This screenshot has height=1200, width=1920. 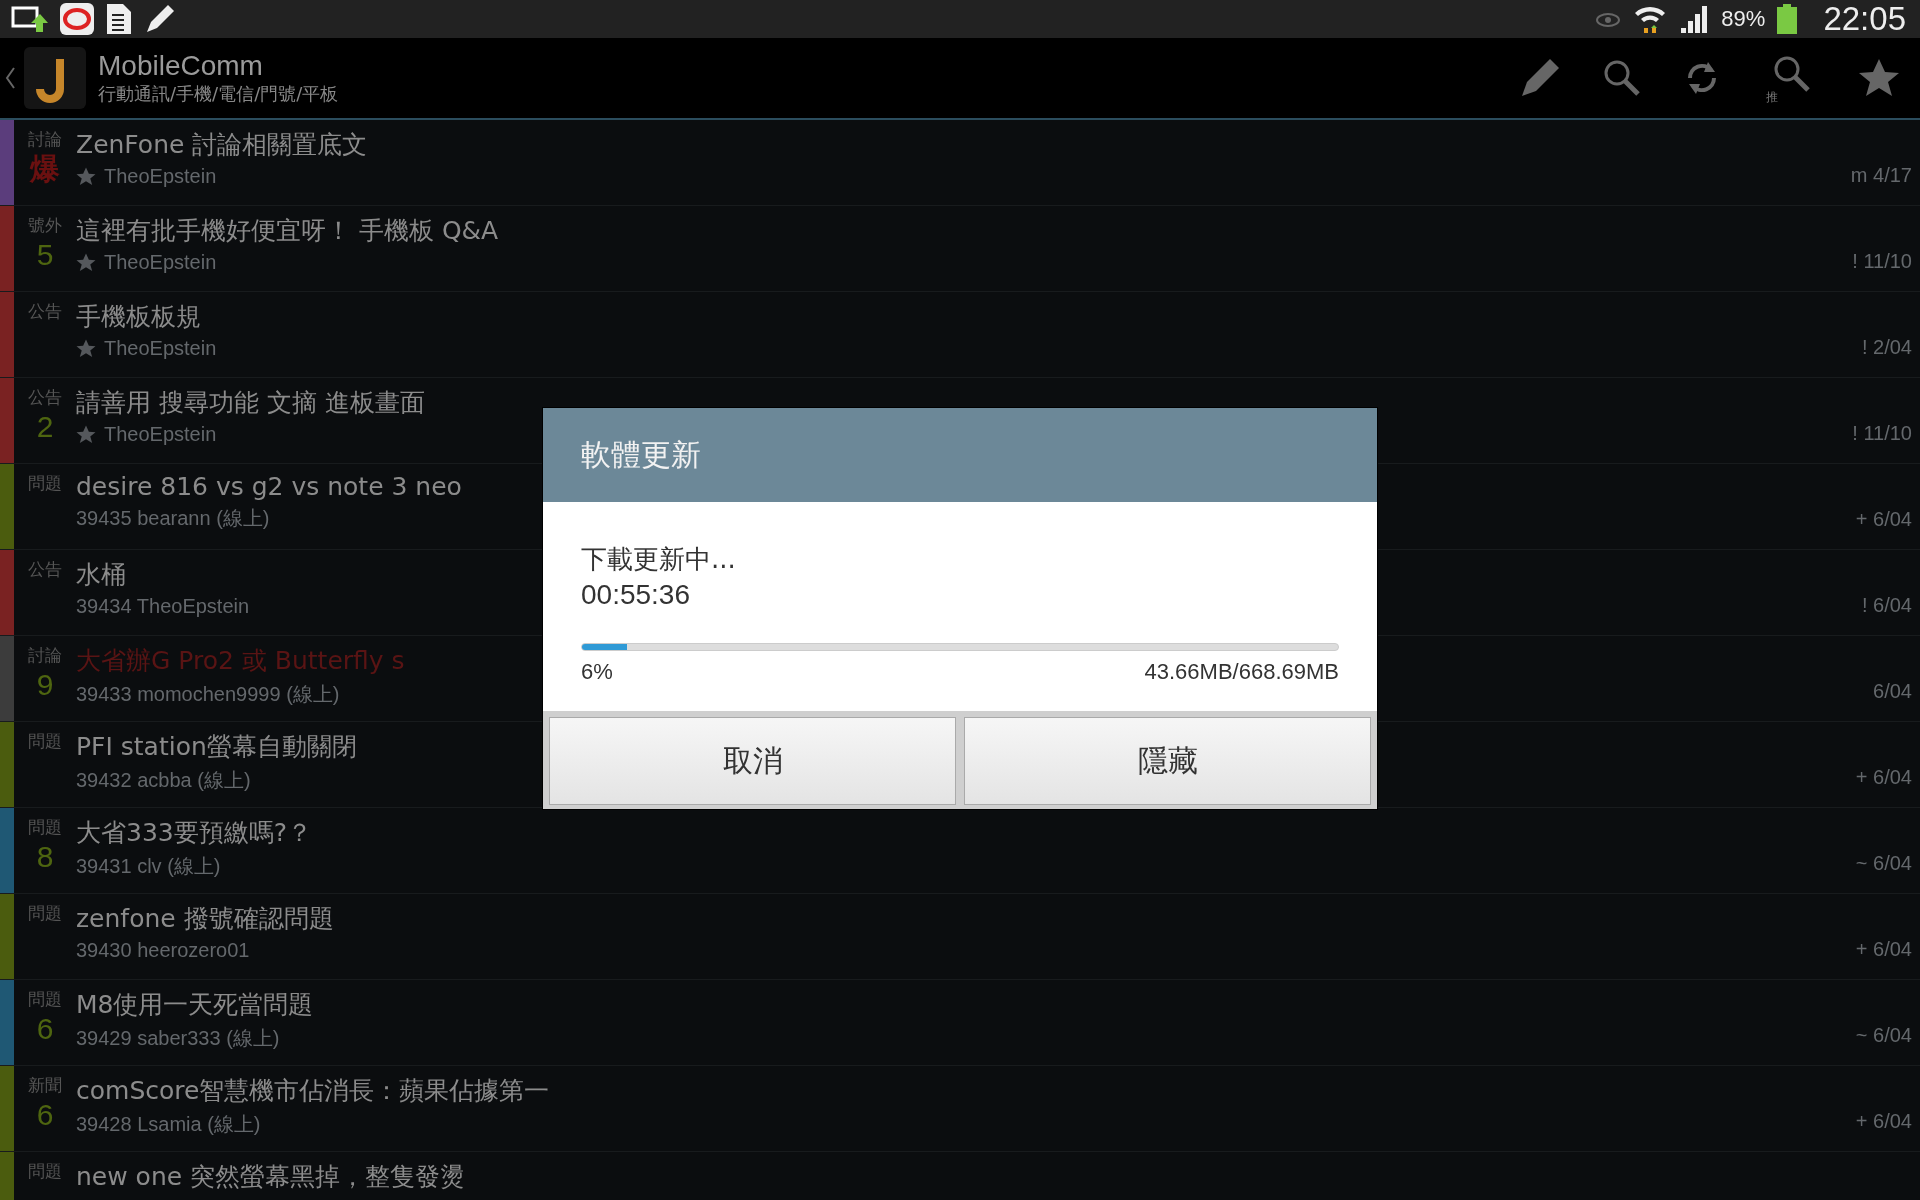 I want to click on topic-date: ! 6/04, so click(x=1887, y=606).